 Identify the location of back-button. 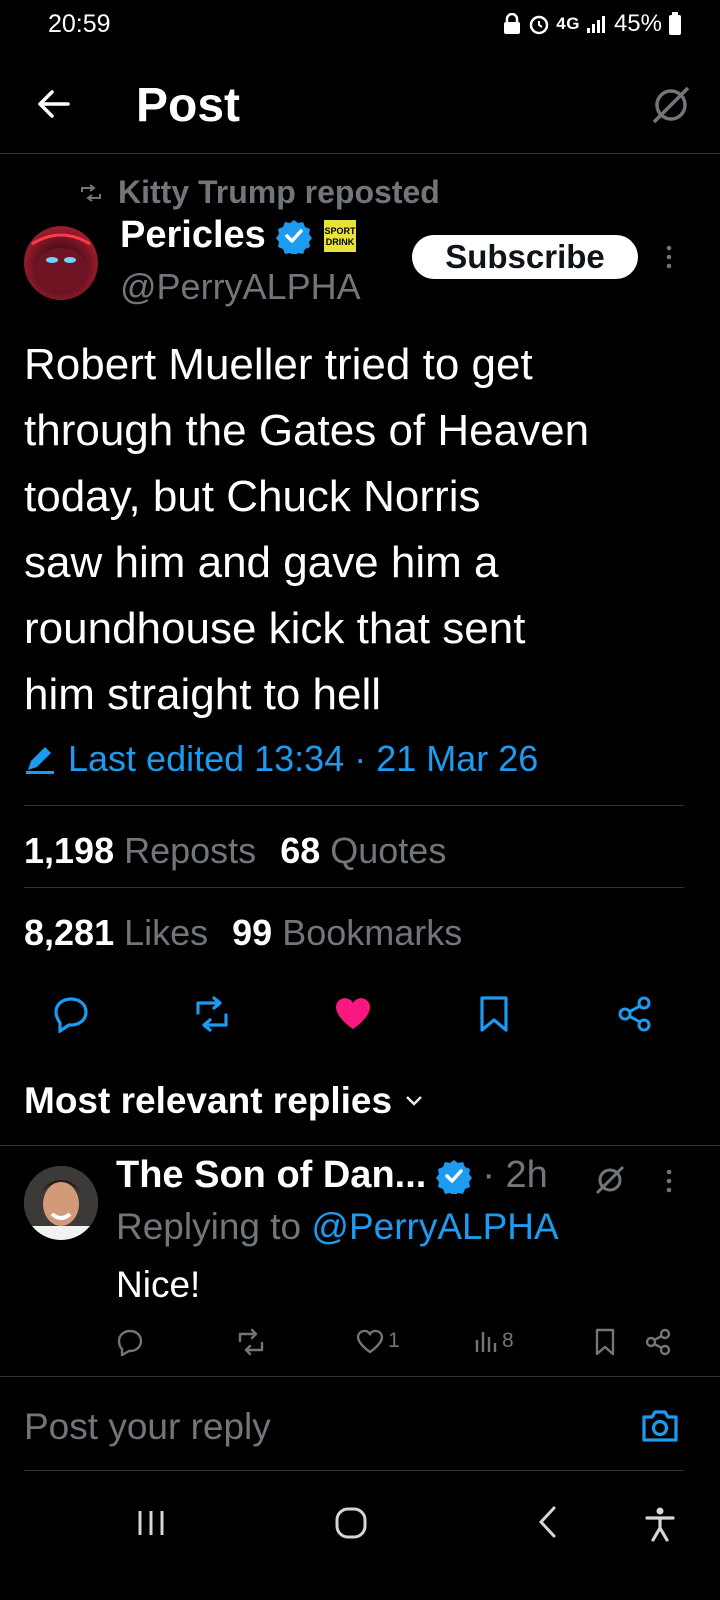
(54, 104).